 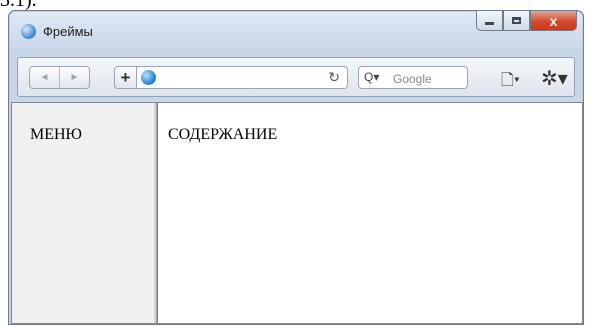 I want to click on address-input, so click(x=238, y=78).